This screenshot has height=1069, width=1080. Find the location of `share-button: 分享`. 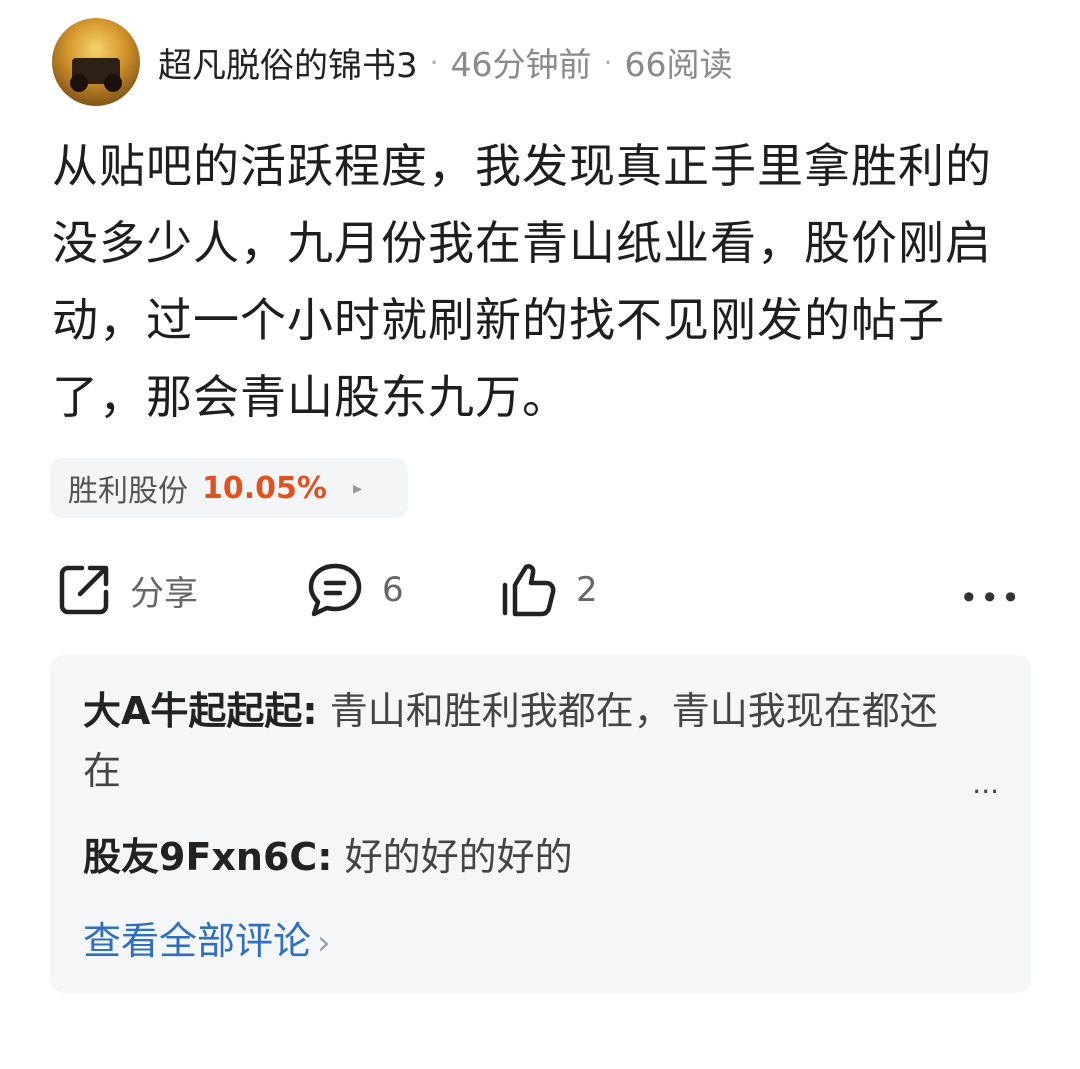

share-button: 分享 is located at coordinates (127, 590).